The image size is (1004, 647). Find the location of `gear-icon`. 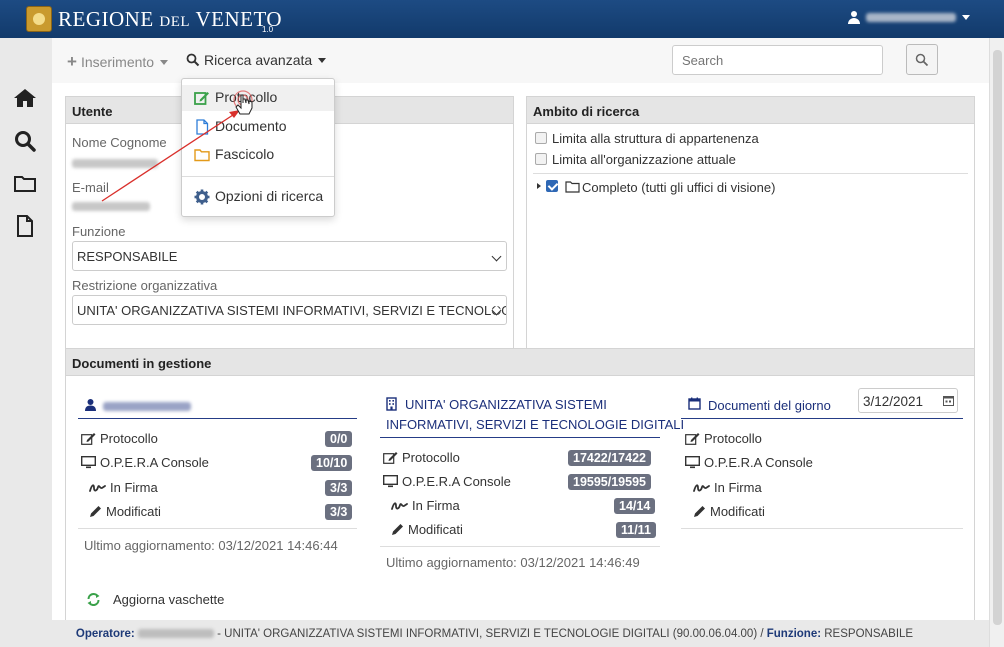

gear-icon is located at coordinates (202, 197).